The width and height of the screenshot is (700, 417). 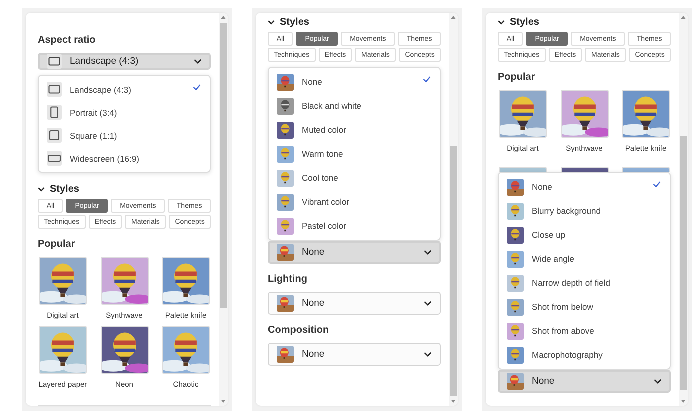 What do you see at coordinates (354, 106) in the screenshot?
I see `menu-item: Black and white` at bounding box center [354, 106].